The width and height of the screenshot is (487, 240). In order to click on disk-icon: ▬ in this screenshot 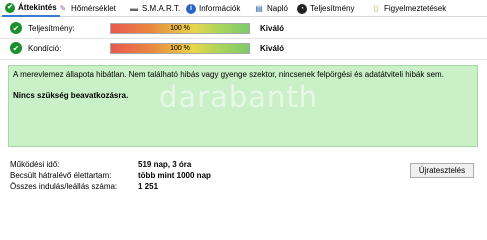, I will do `click(134, 8)`.